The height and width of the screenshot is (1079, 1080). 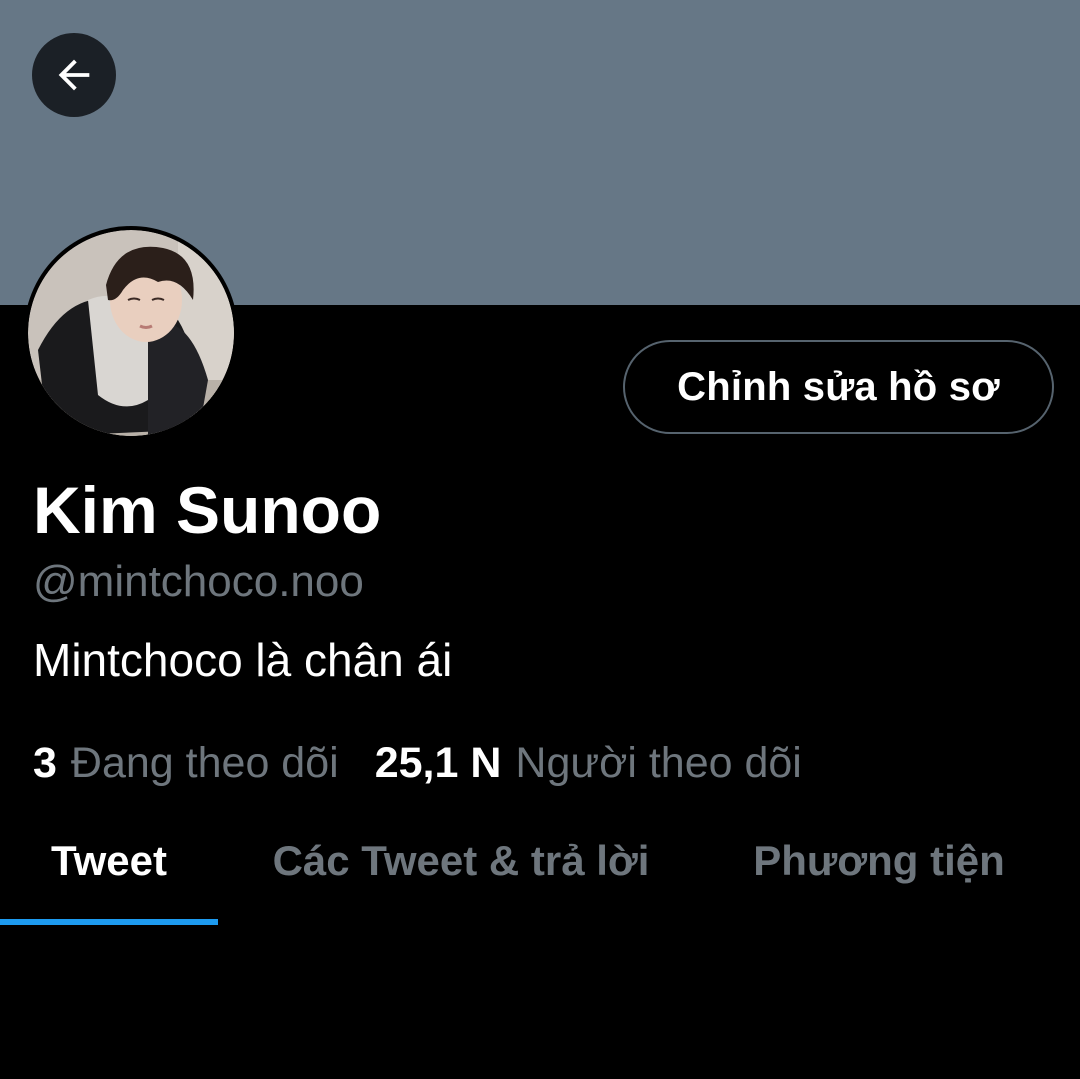 I want to click on profile-photo, so click(x=131, y=333).